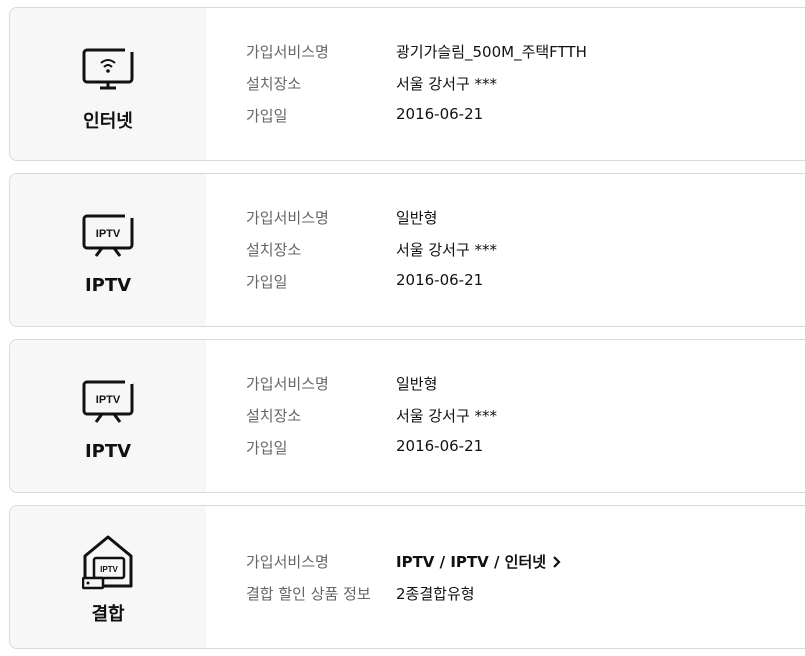 Image resolution: width=805 pixels, height=656 pixels. I want to click on bundle-detail-link: IPTV / IPTV / 인터넷, so click(479, 561).